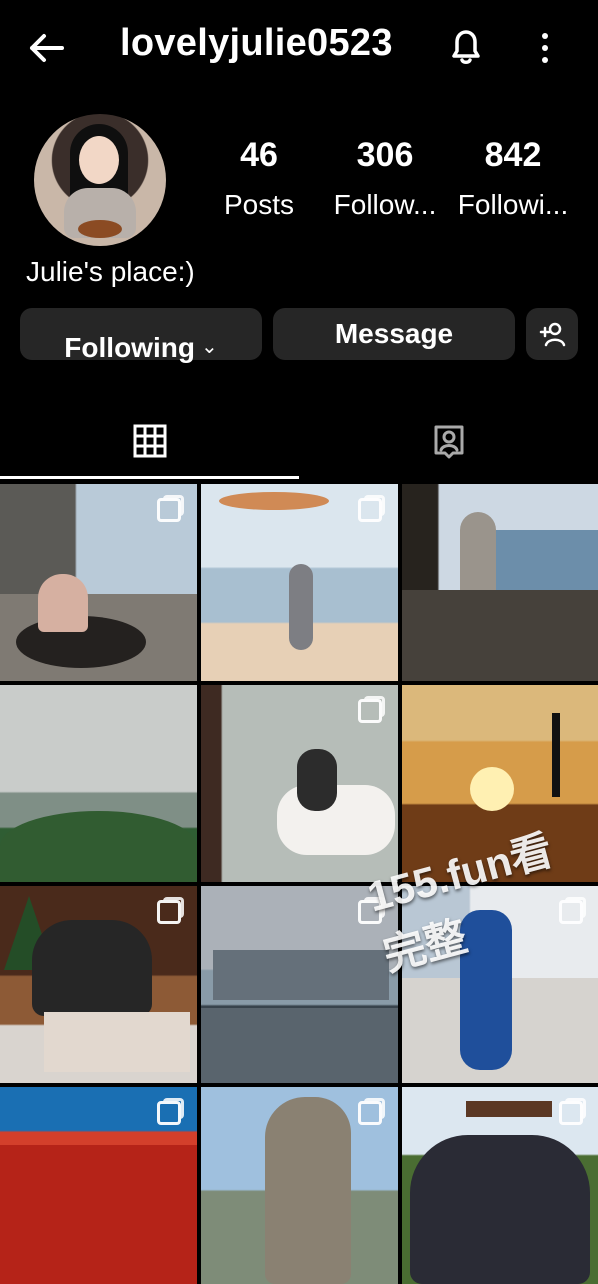 The image size is (598, 1284). What do you see at coordinates (274, 501) in the screenshot?
I see `decor-shape` at bounding box center [274, 501].